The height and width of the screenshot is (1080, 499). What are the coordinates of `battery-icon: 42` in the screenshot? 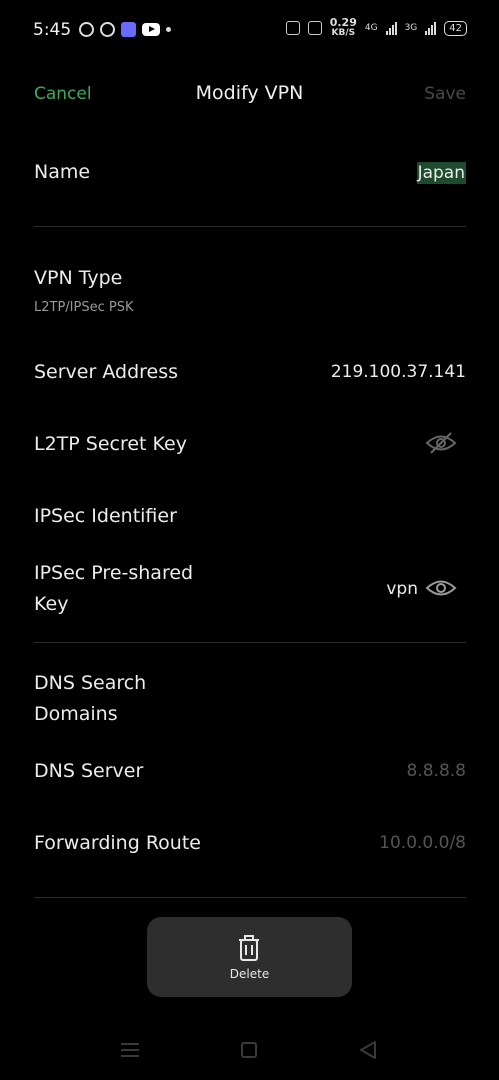 It's located at (455, 28).